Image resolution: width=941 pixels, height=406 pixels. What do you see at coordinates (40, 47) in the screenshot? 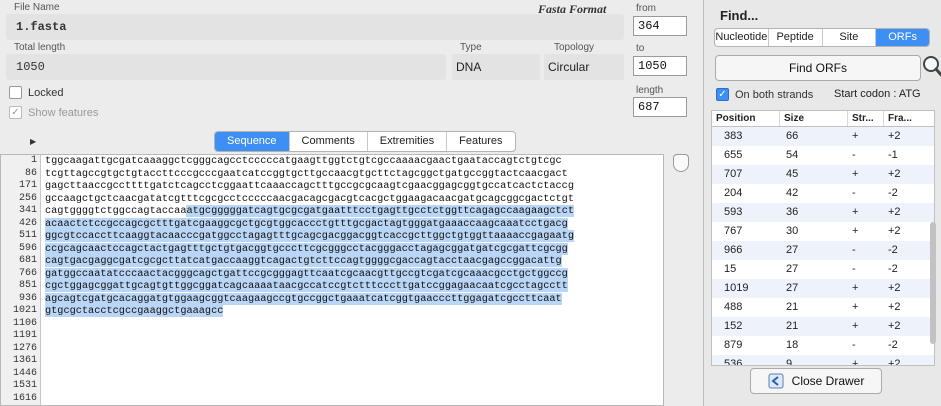
I see `total-length-label: Total length` at bounding box center [40, 47].